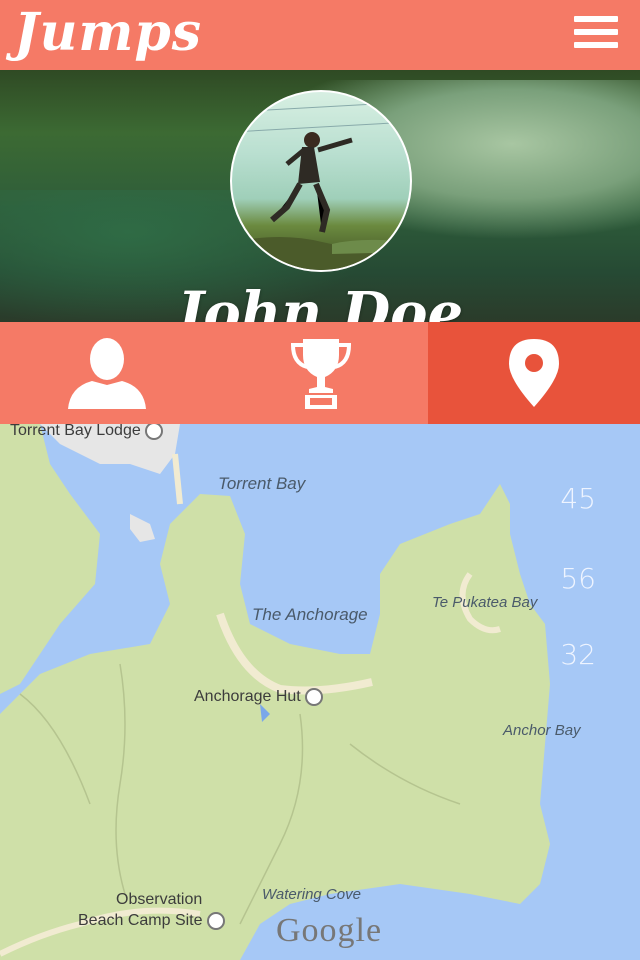 The width and height of the screenshot is (640, 960). Describe the element at coordinates (596, 32) in the screenshot. I see `hamburger-menu-icon` at that location.